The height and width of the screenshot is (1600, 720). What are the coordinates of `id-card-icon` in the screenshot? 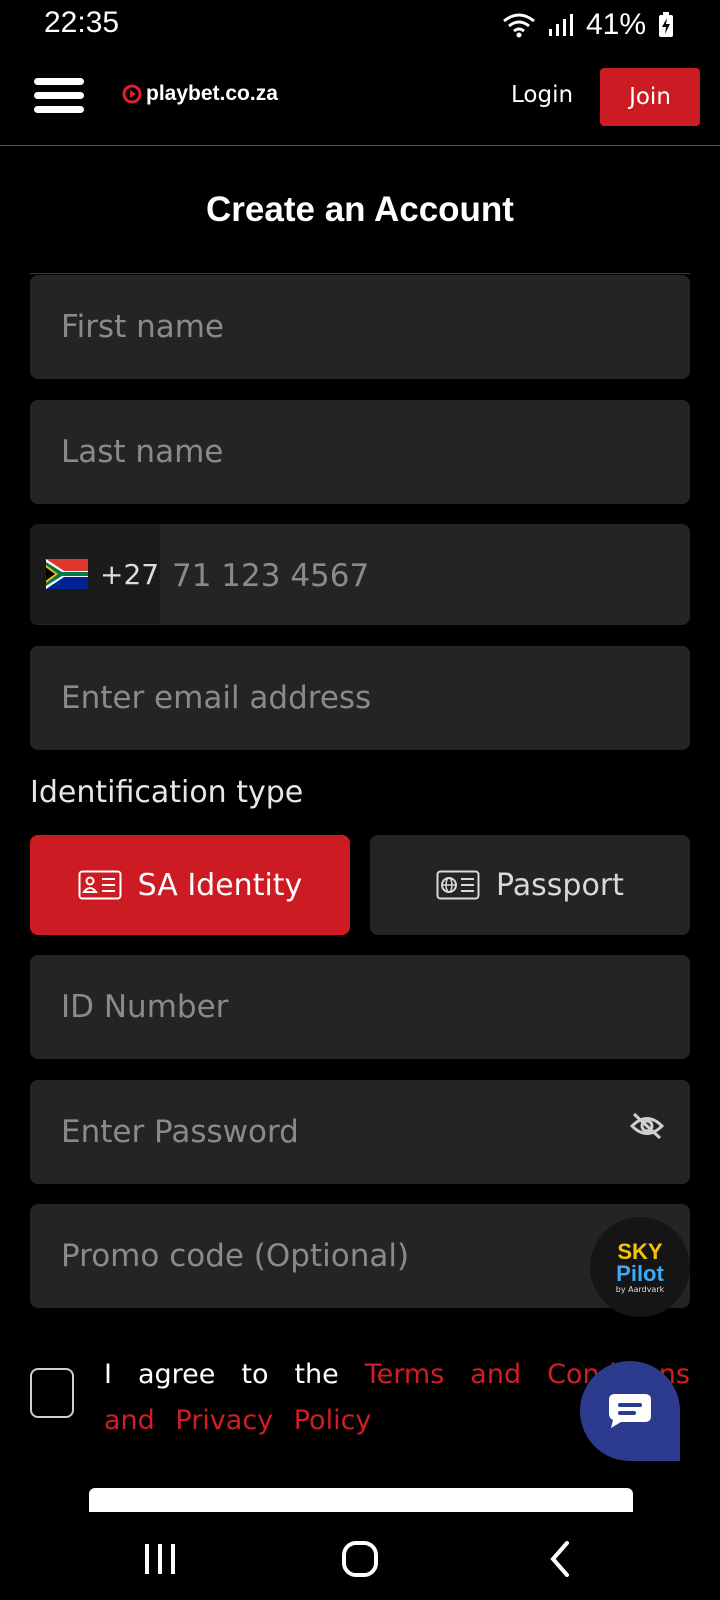 It's located at (100, 885).